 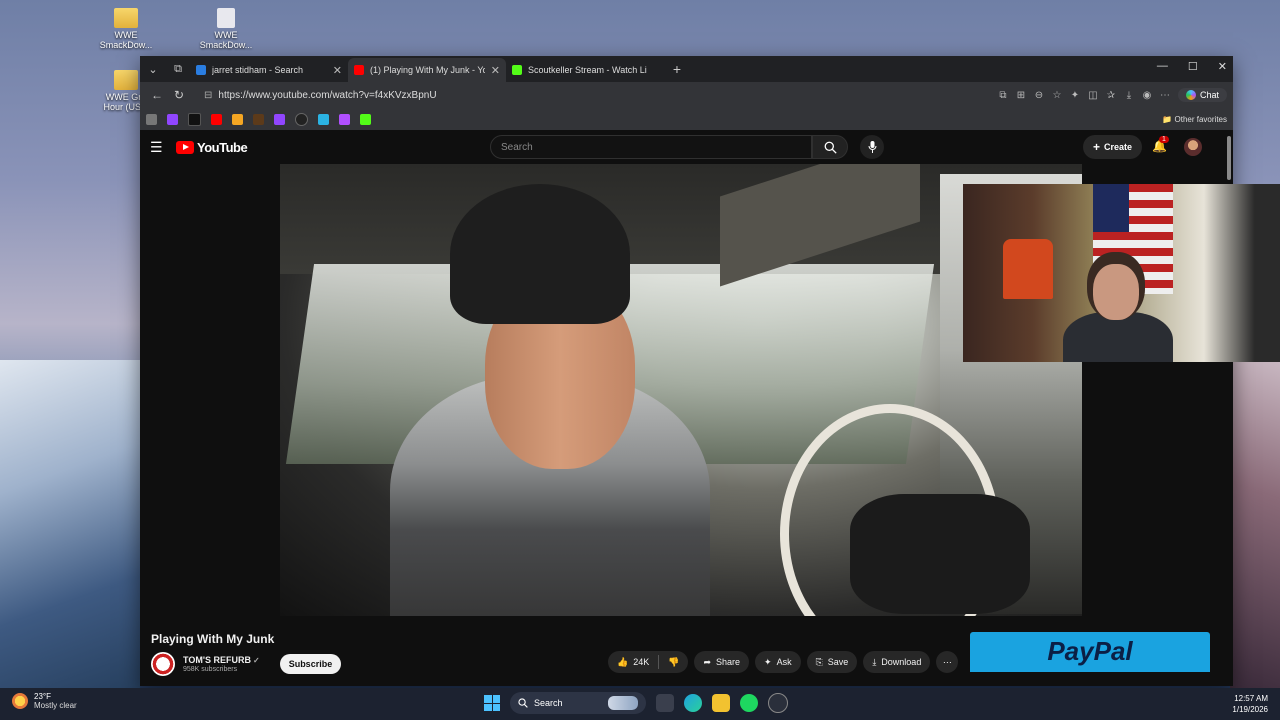 I want to click on purple-fav-icon, so click(x=279, y=119).